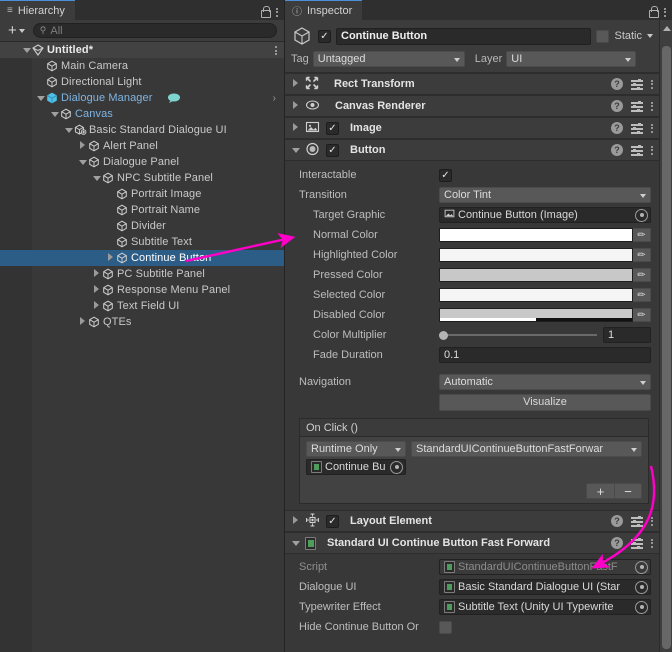 The height and width of the screenshot is (652, 672). What do you see at coordinates (142, 66) in the screenshot?
I see `hierarchy-item-main-camera: Main Camera` at bounding box center [142, 66].